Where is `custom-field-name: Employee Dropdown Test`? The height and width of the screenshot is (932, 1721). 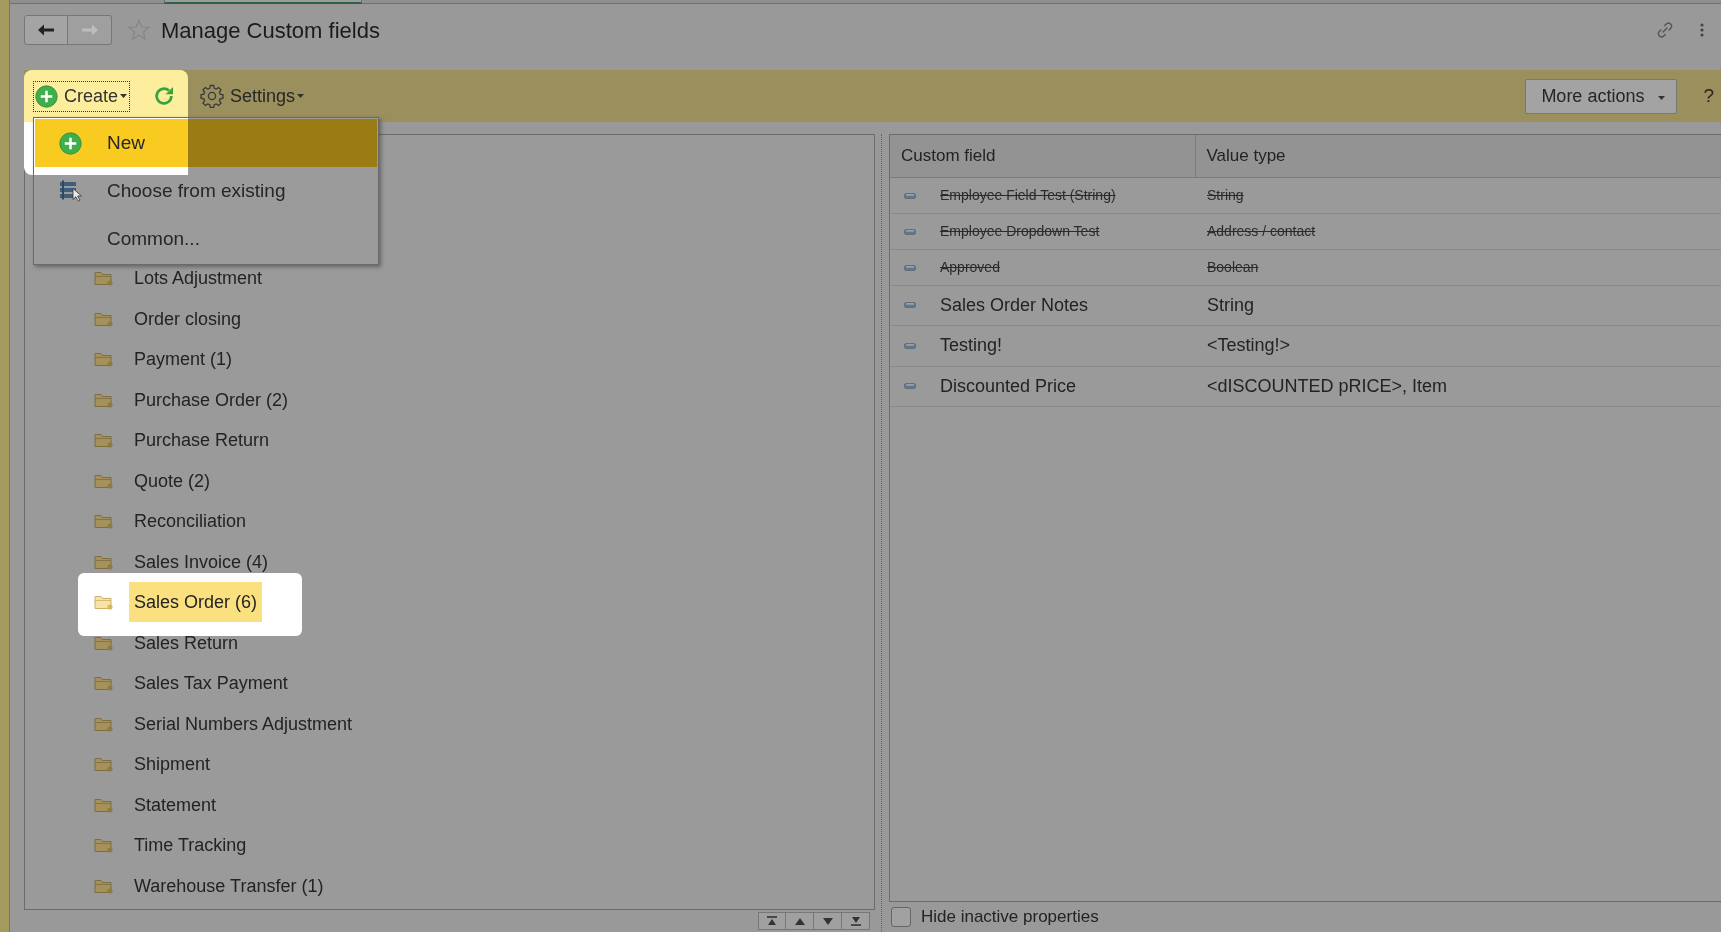
custom-field-name: Employee Dropdown Test is located at coordinates (1020, 231).